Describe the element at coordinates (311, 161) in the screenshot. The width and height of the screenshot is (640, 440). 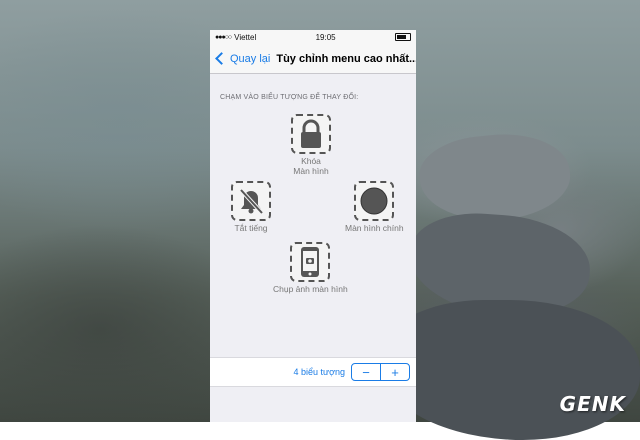
I see `lock-label-line1: Khóa` at that location.